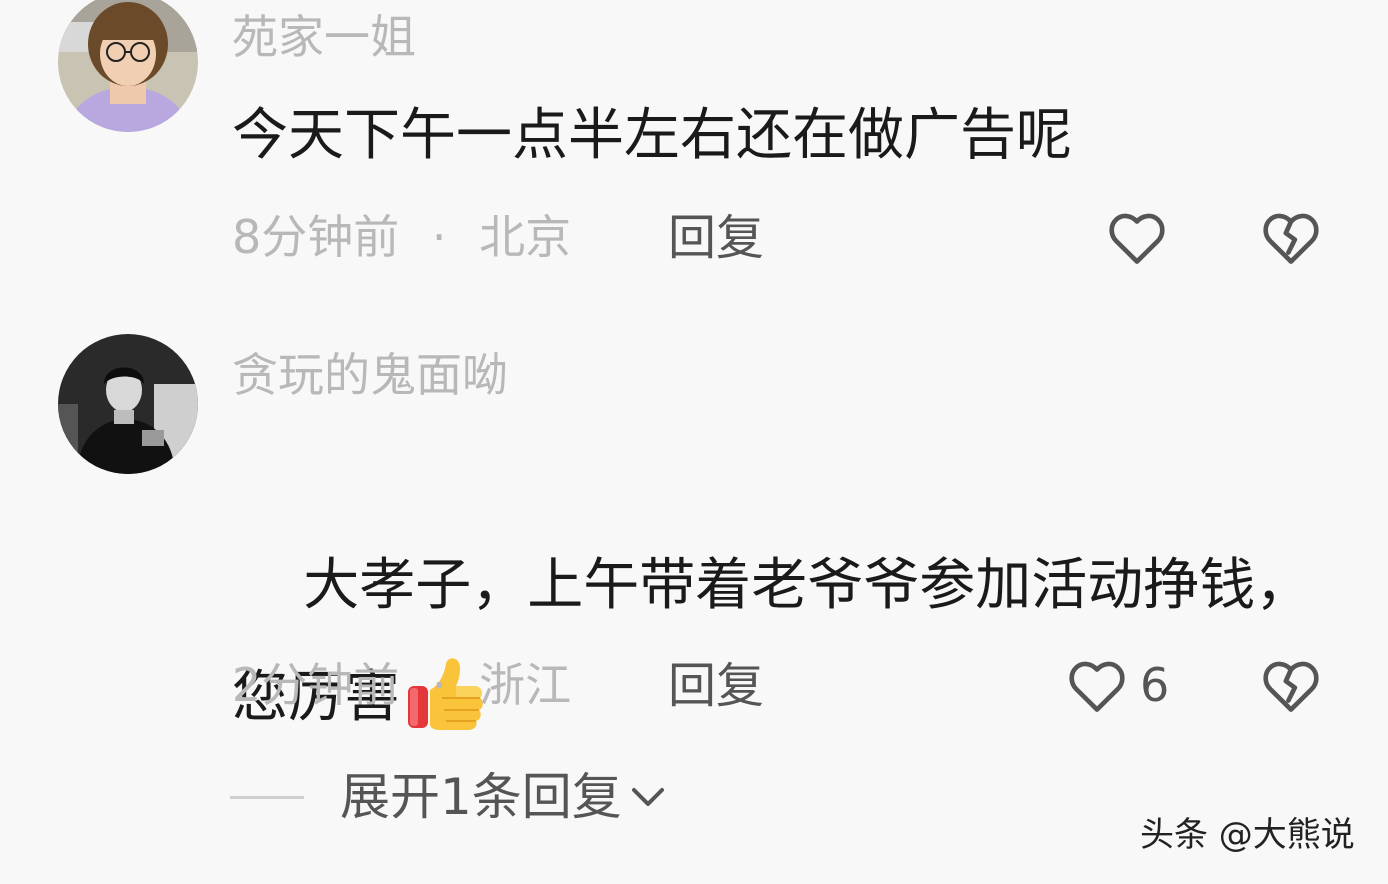 The image size is (1388, 884). Describe the element at coordinates (1155, 685) in the screenshot. I see `like-count: 6` at that location.